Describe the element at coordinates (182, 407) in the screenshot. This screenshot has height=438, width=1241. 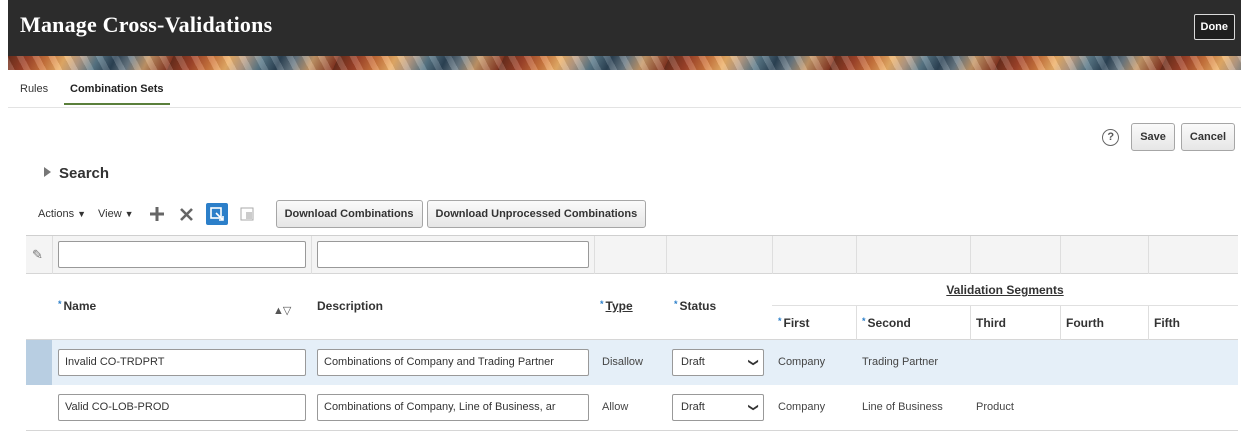
I see `name-input: Valid CO-LOB-PROD` at that location.